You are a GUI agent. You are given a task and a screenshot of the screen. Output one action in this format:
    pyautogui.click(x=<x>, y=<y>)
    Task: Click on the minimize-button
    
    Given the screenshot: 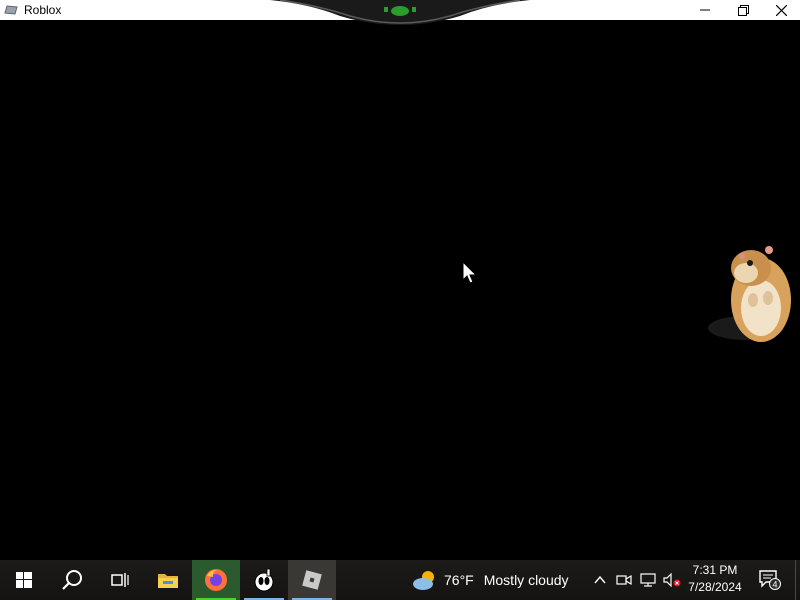 What is the action you would take?
    pyautogui.click(x=705, y=10)
    